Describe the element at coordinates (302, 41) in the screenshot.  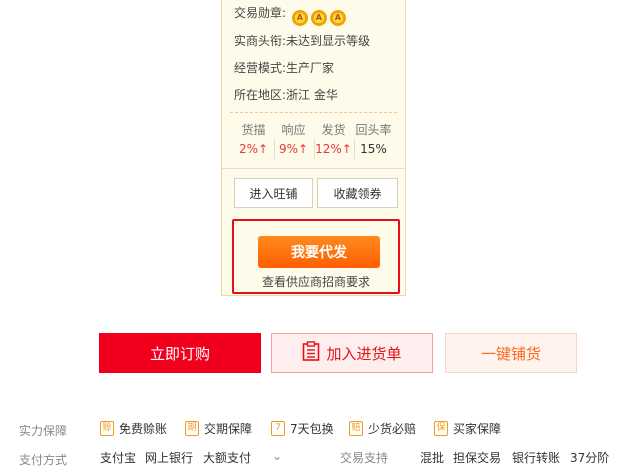
I see `merchant-title-row: 实商头衔:未达到显示等级` at that location.